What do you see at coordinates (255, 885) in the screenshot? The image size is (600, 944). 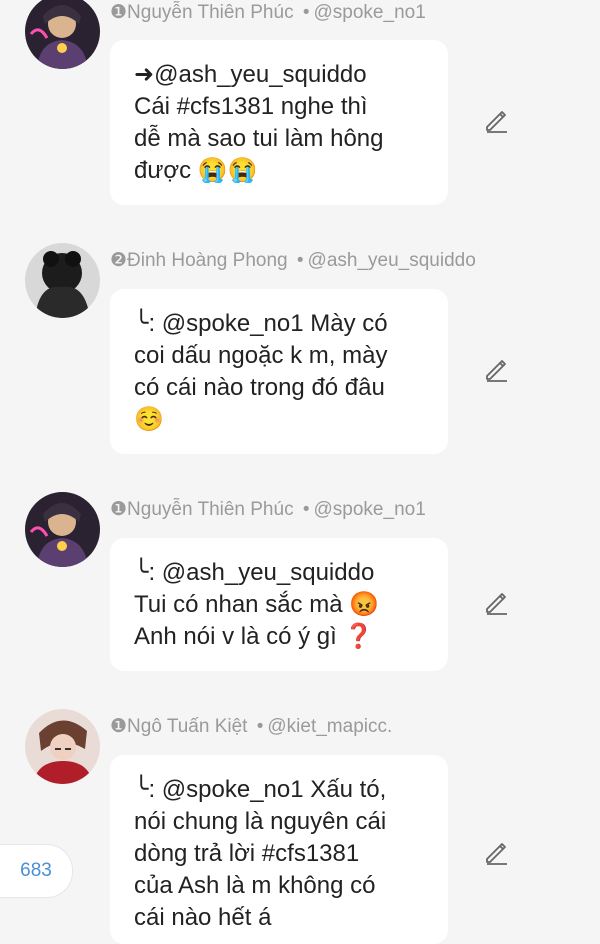 I see `comment-line: của Ash là m không có` at bounding box center [255, 885].